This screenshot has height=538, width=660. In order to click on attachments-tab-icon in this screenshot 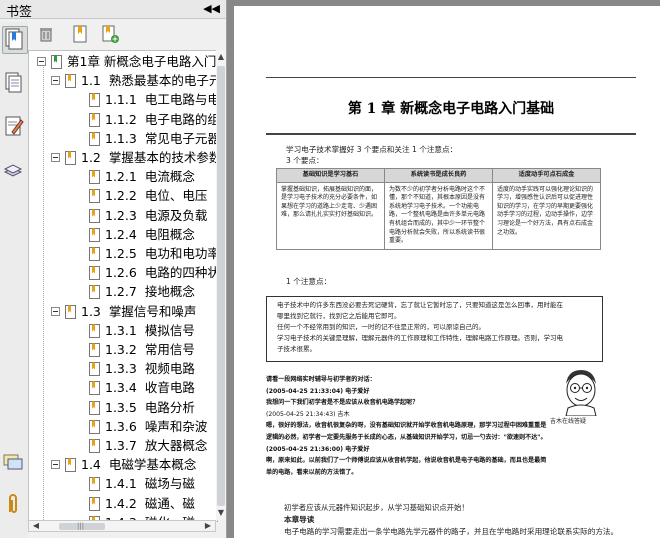, I will do `click(14, 505)`.